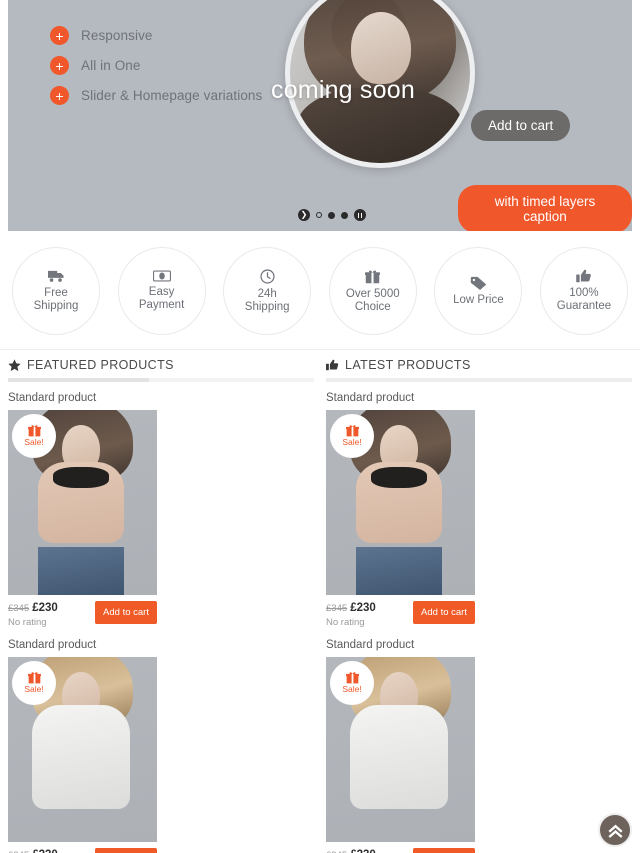 Image resolution: width=640 pixels, height=853 pixels. I want to click on slider-feature-item: + All in One, so click(156, 65).